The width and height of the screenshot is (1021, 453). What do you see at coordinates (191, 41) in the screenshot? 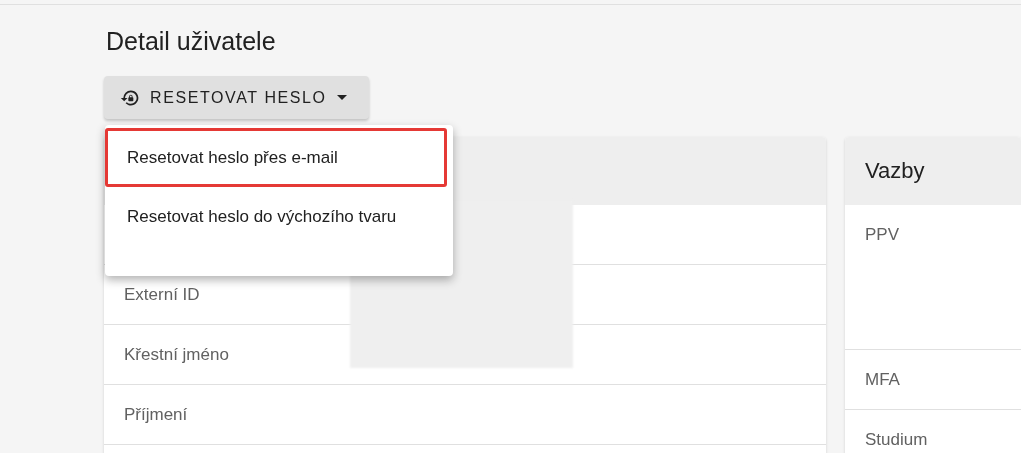
I see `page-title: Detail uživatele` at bounding box center [191, 41].